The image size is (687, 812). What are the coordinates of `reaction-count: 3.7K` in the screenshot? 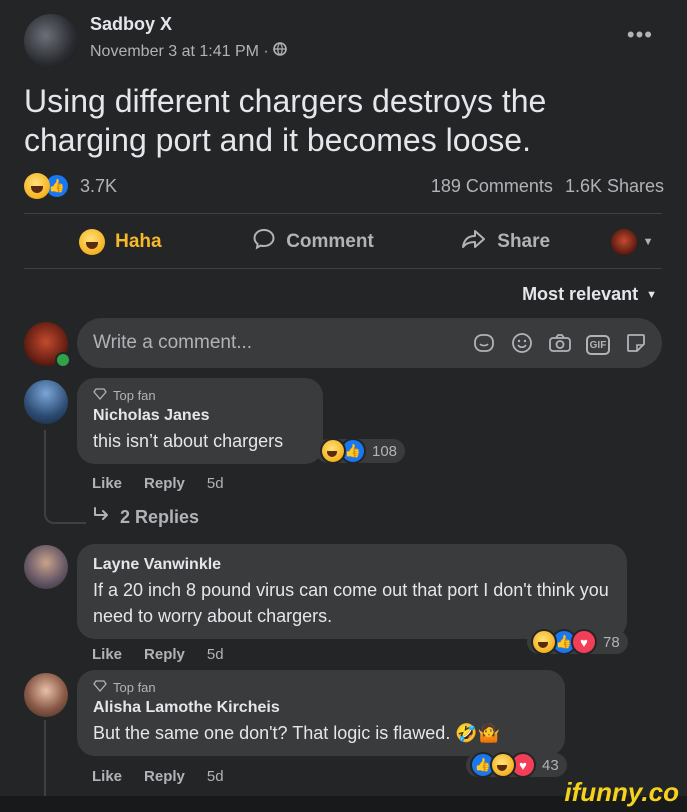 It's located at (98, 186).